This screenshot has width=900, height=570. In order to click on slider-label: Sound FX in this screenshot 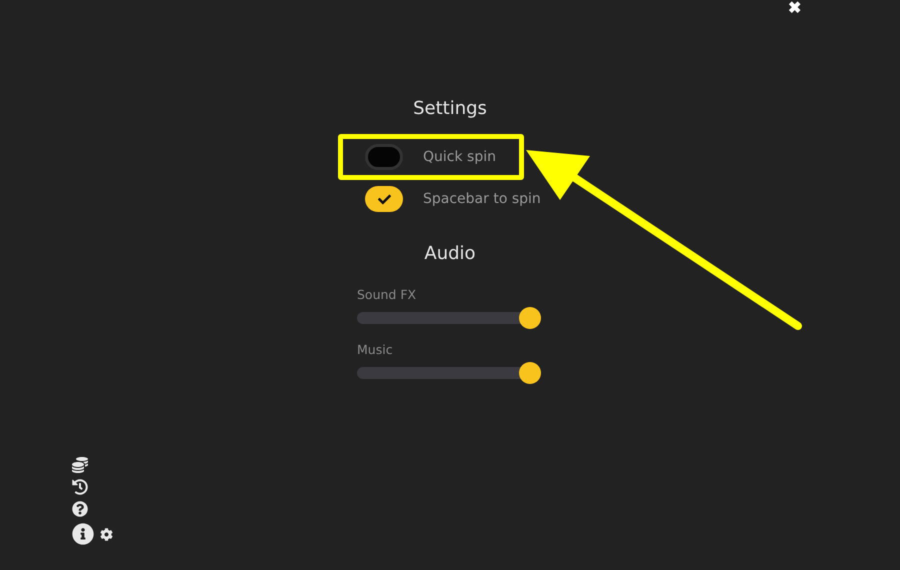, I will do `click(386, 294)`.